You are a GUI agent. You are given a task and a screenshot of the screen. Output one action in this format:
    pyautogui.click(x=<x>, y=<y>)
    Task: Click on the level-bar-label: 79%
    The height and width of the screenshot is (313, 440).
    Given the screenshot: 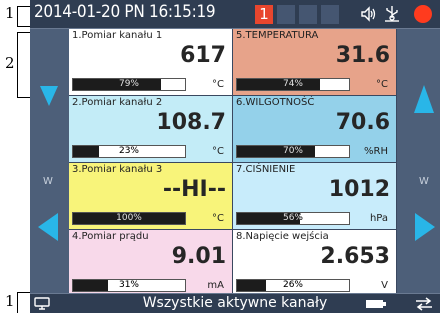 What is the action you would take?
    pyautogui.click(x=128, y=84)
    